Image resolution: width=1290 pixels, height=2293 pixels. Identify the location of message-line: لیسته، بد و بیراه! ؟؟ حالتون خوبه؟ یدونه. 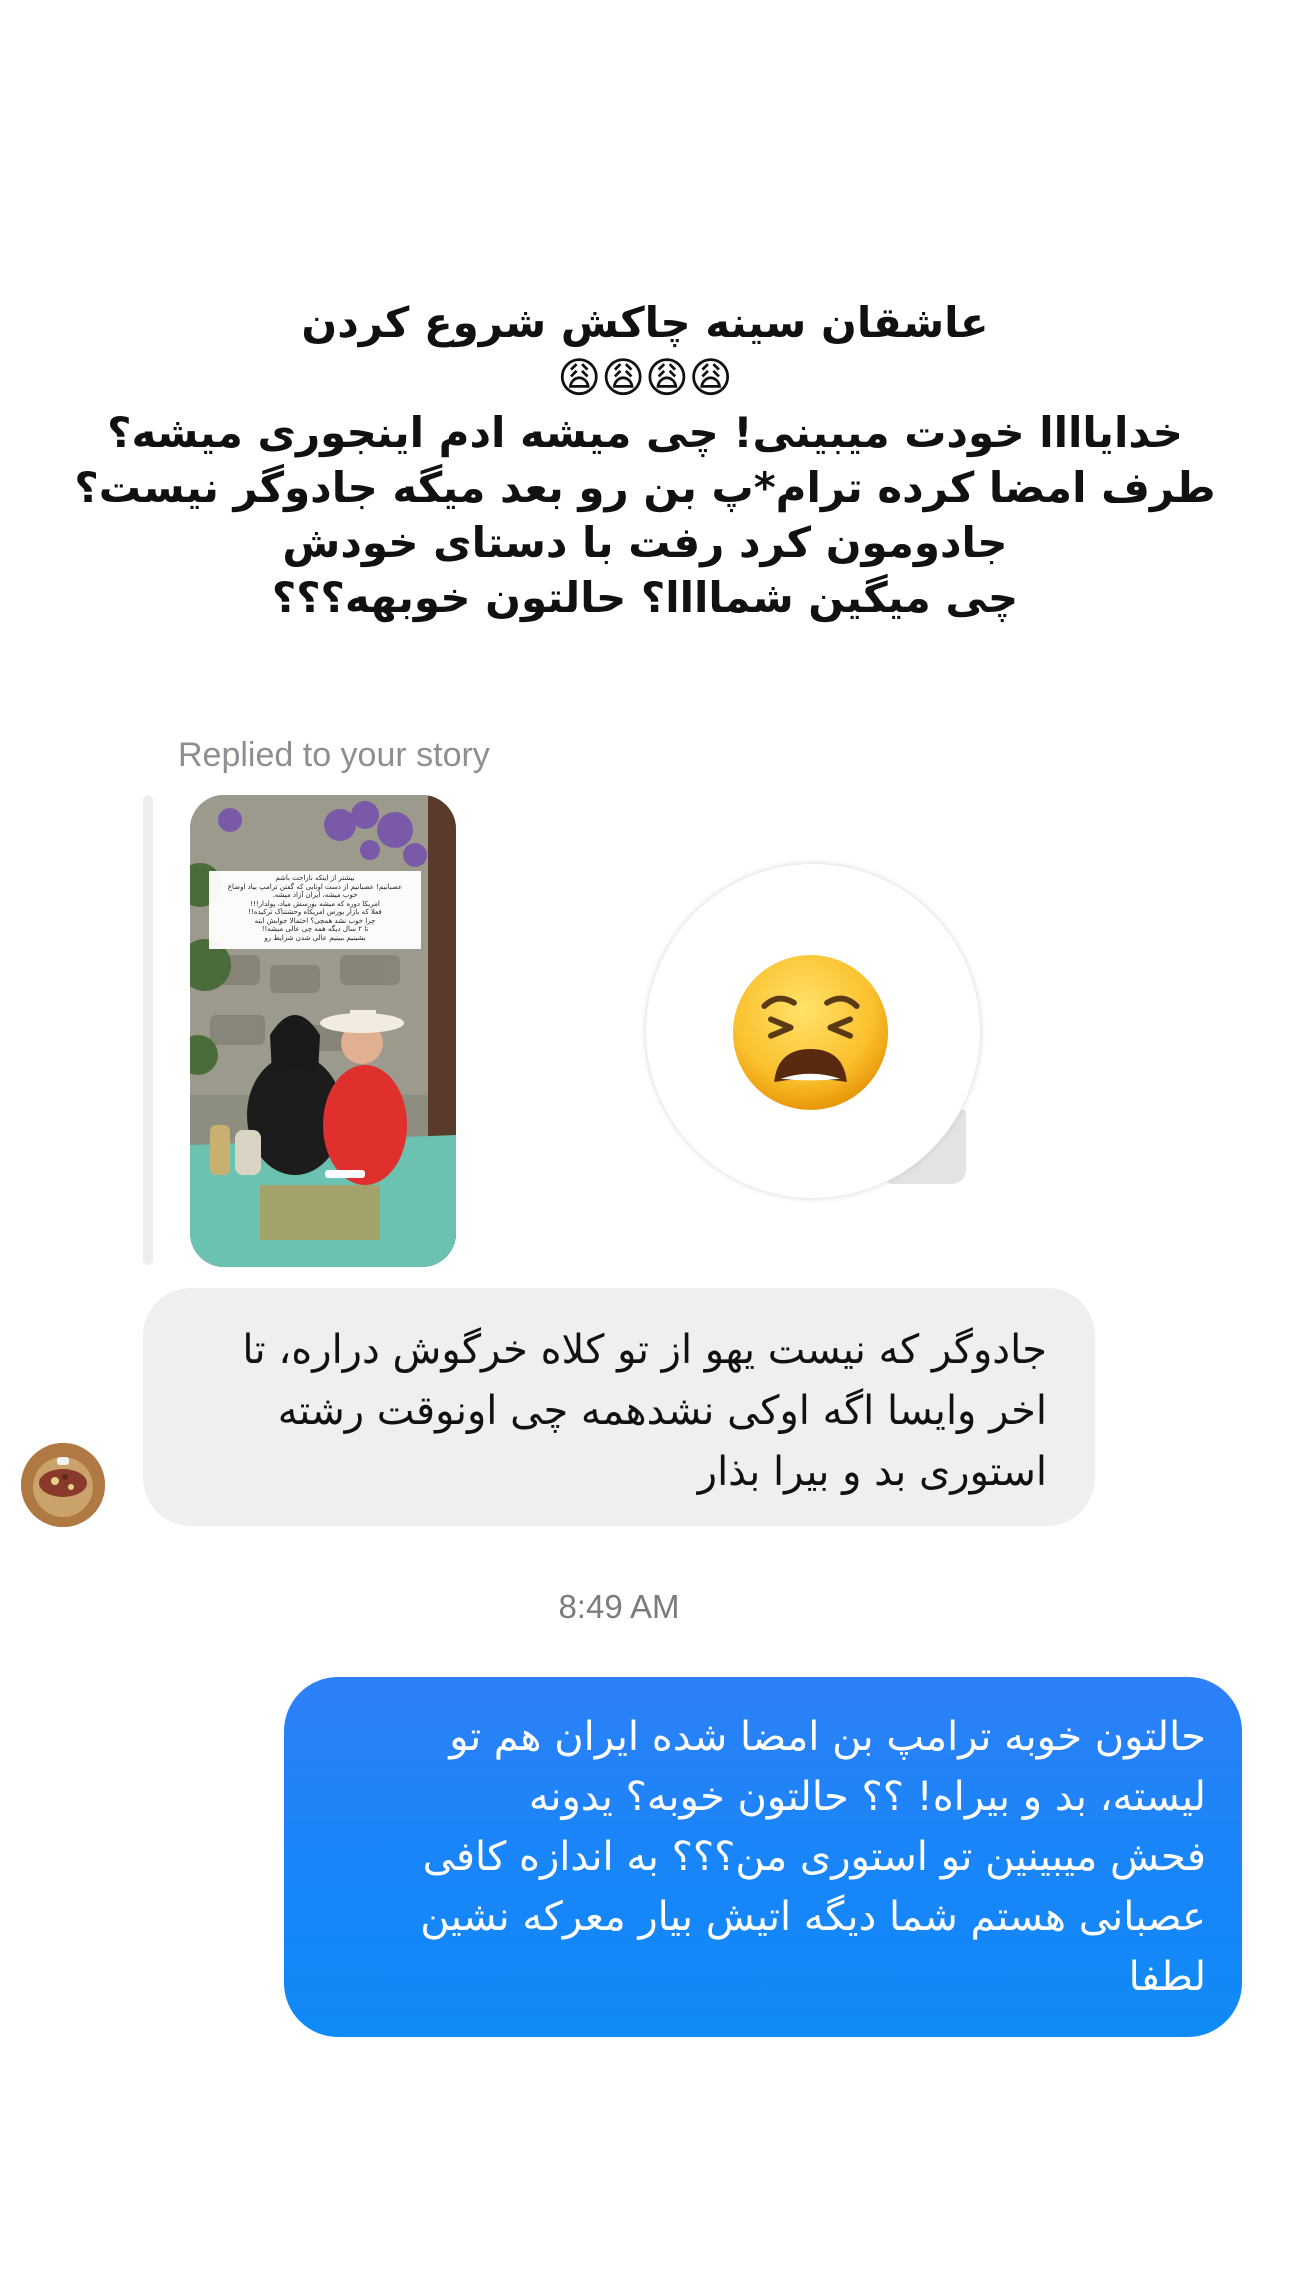
(867, 1797).